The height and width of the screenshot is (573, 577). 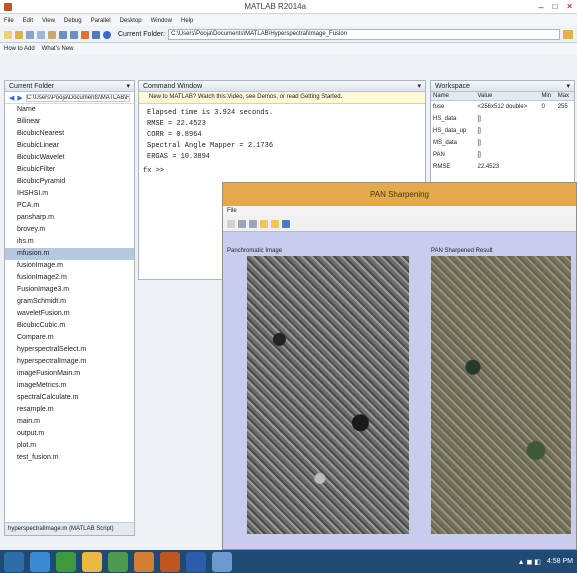 I want to click on back-icon: ◀, so click(x=11, y=98).